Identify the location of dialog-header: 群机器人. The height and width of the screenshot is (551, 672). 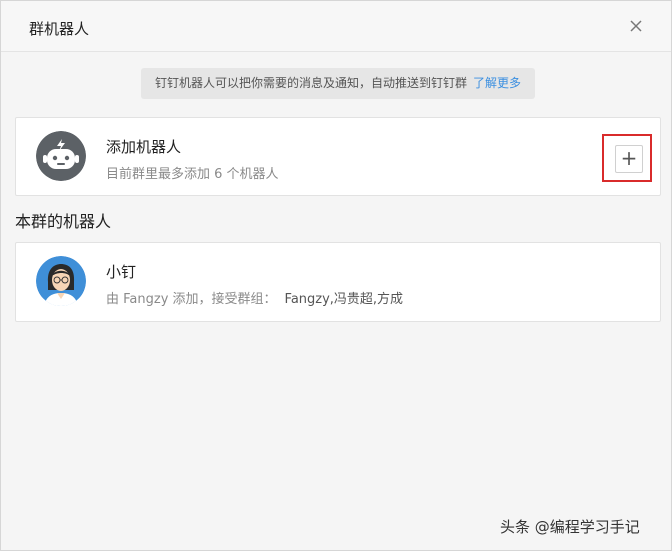
(336, 26).